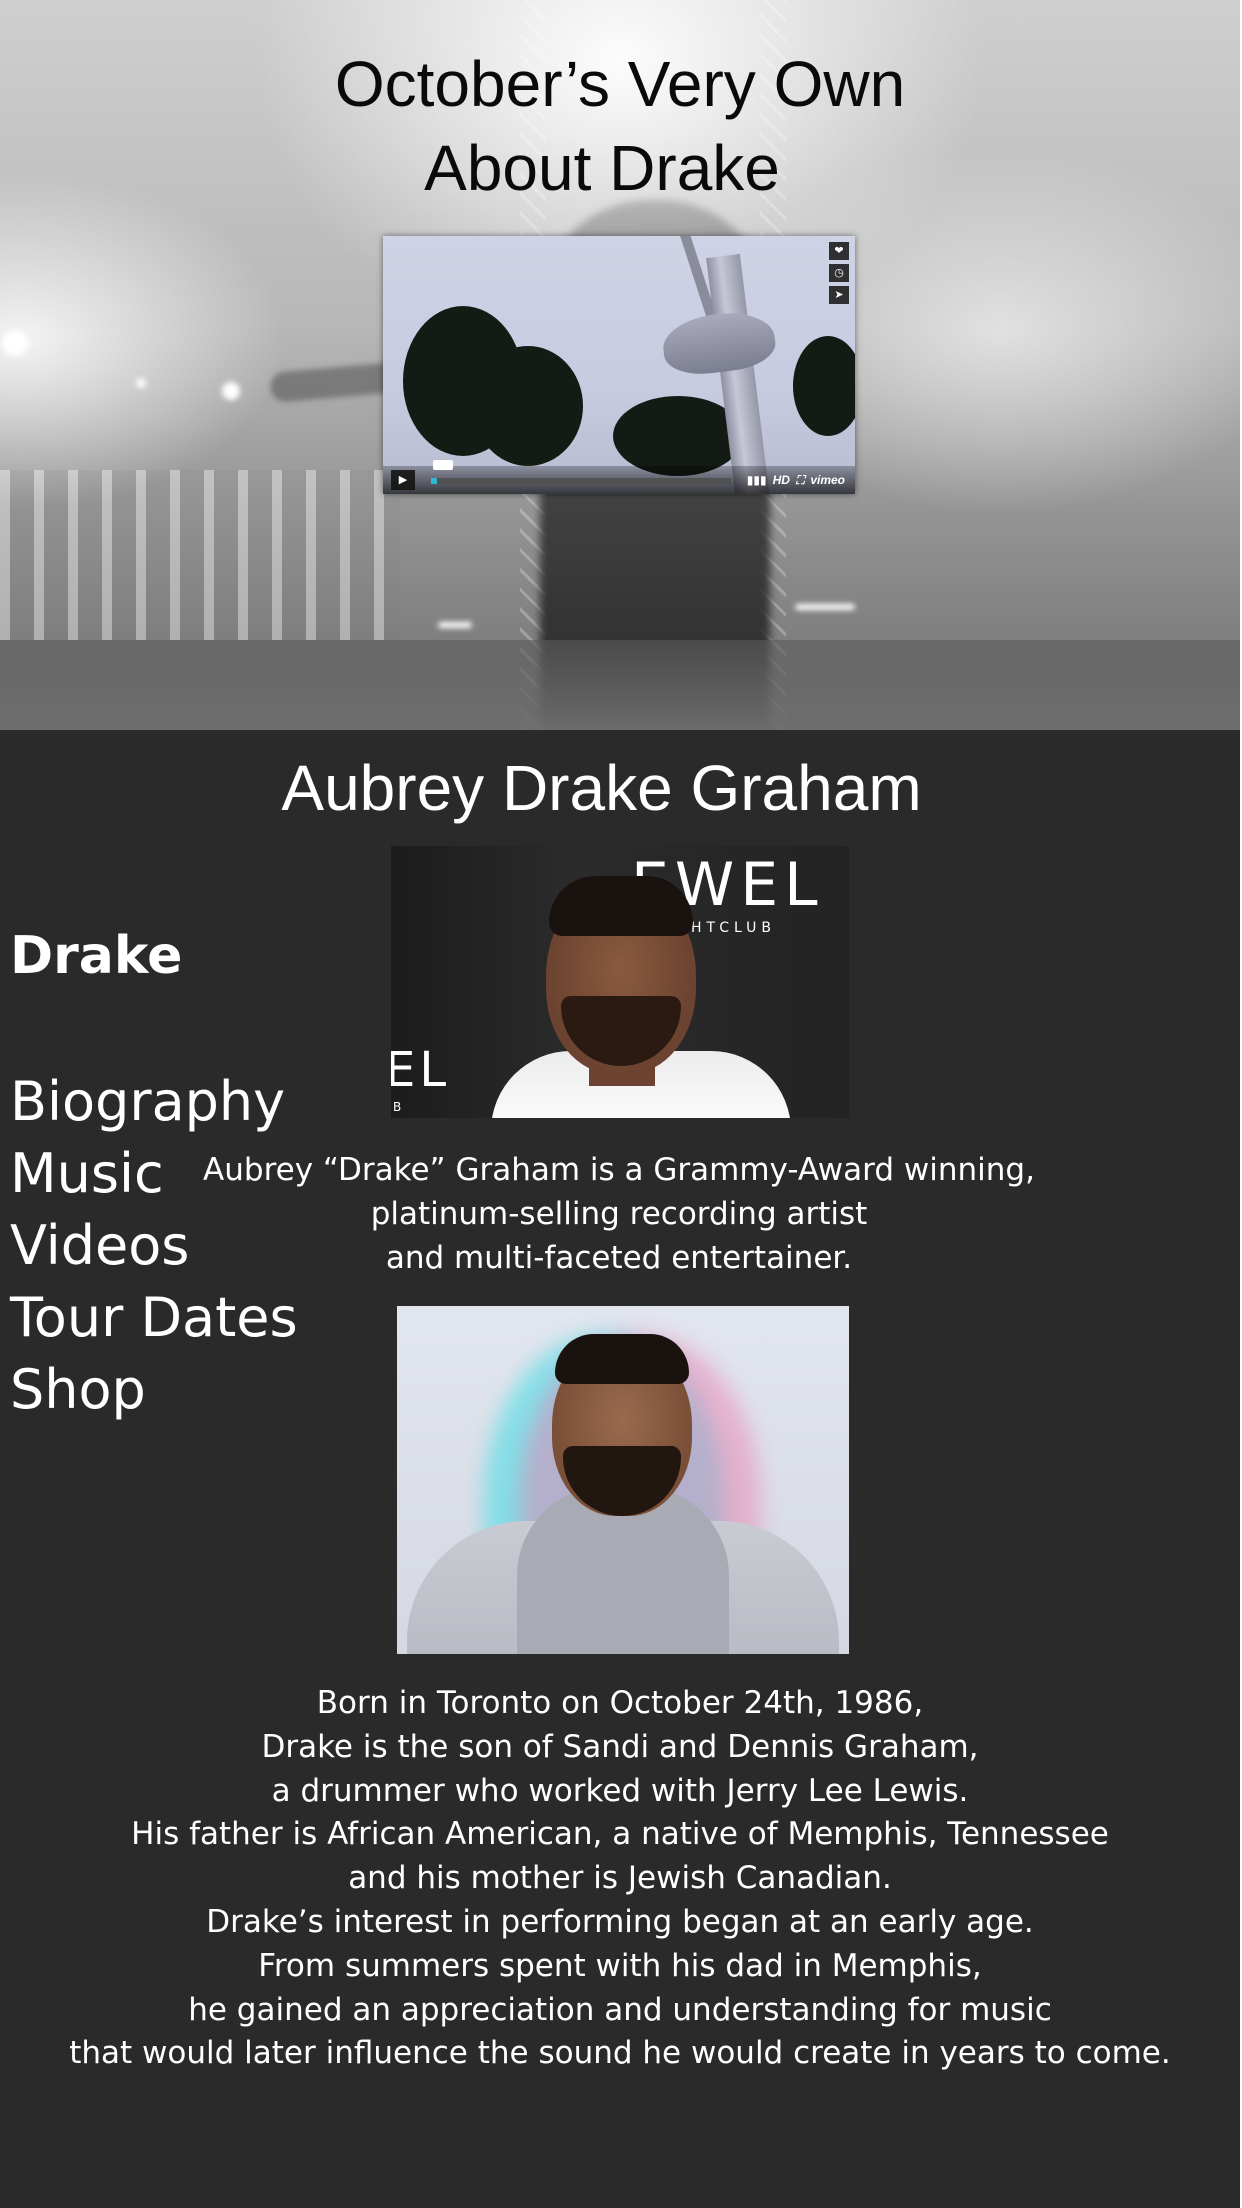 This screenshot has height=2208, width=1242. What do you see at coordinates (793, 480) in the screenshot?
I see `player-right-controls: ▮▮▮ HD ⛶ vimeo` at bounding box center [793, 480].